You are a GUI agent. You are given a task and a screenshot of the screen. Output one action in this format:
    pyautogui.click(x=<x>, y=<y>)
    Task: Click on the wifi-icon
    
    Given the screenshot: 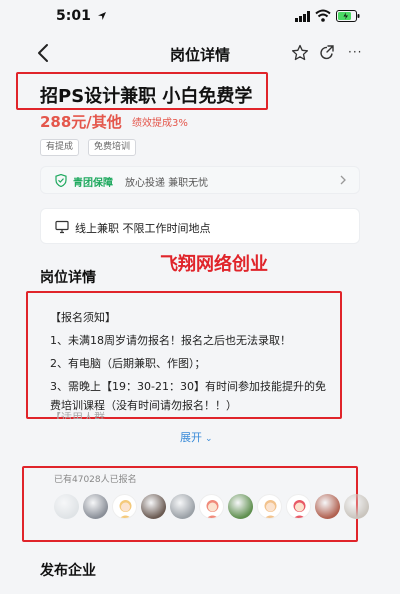 What is the action you would take?
    pyautogui.click(x=323, y=15)
    